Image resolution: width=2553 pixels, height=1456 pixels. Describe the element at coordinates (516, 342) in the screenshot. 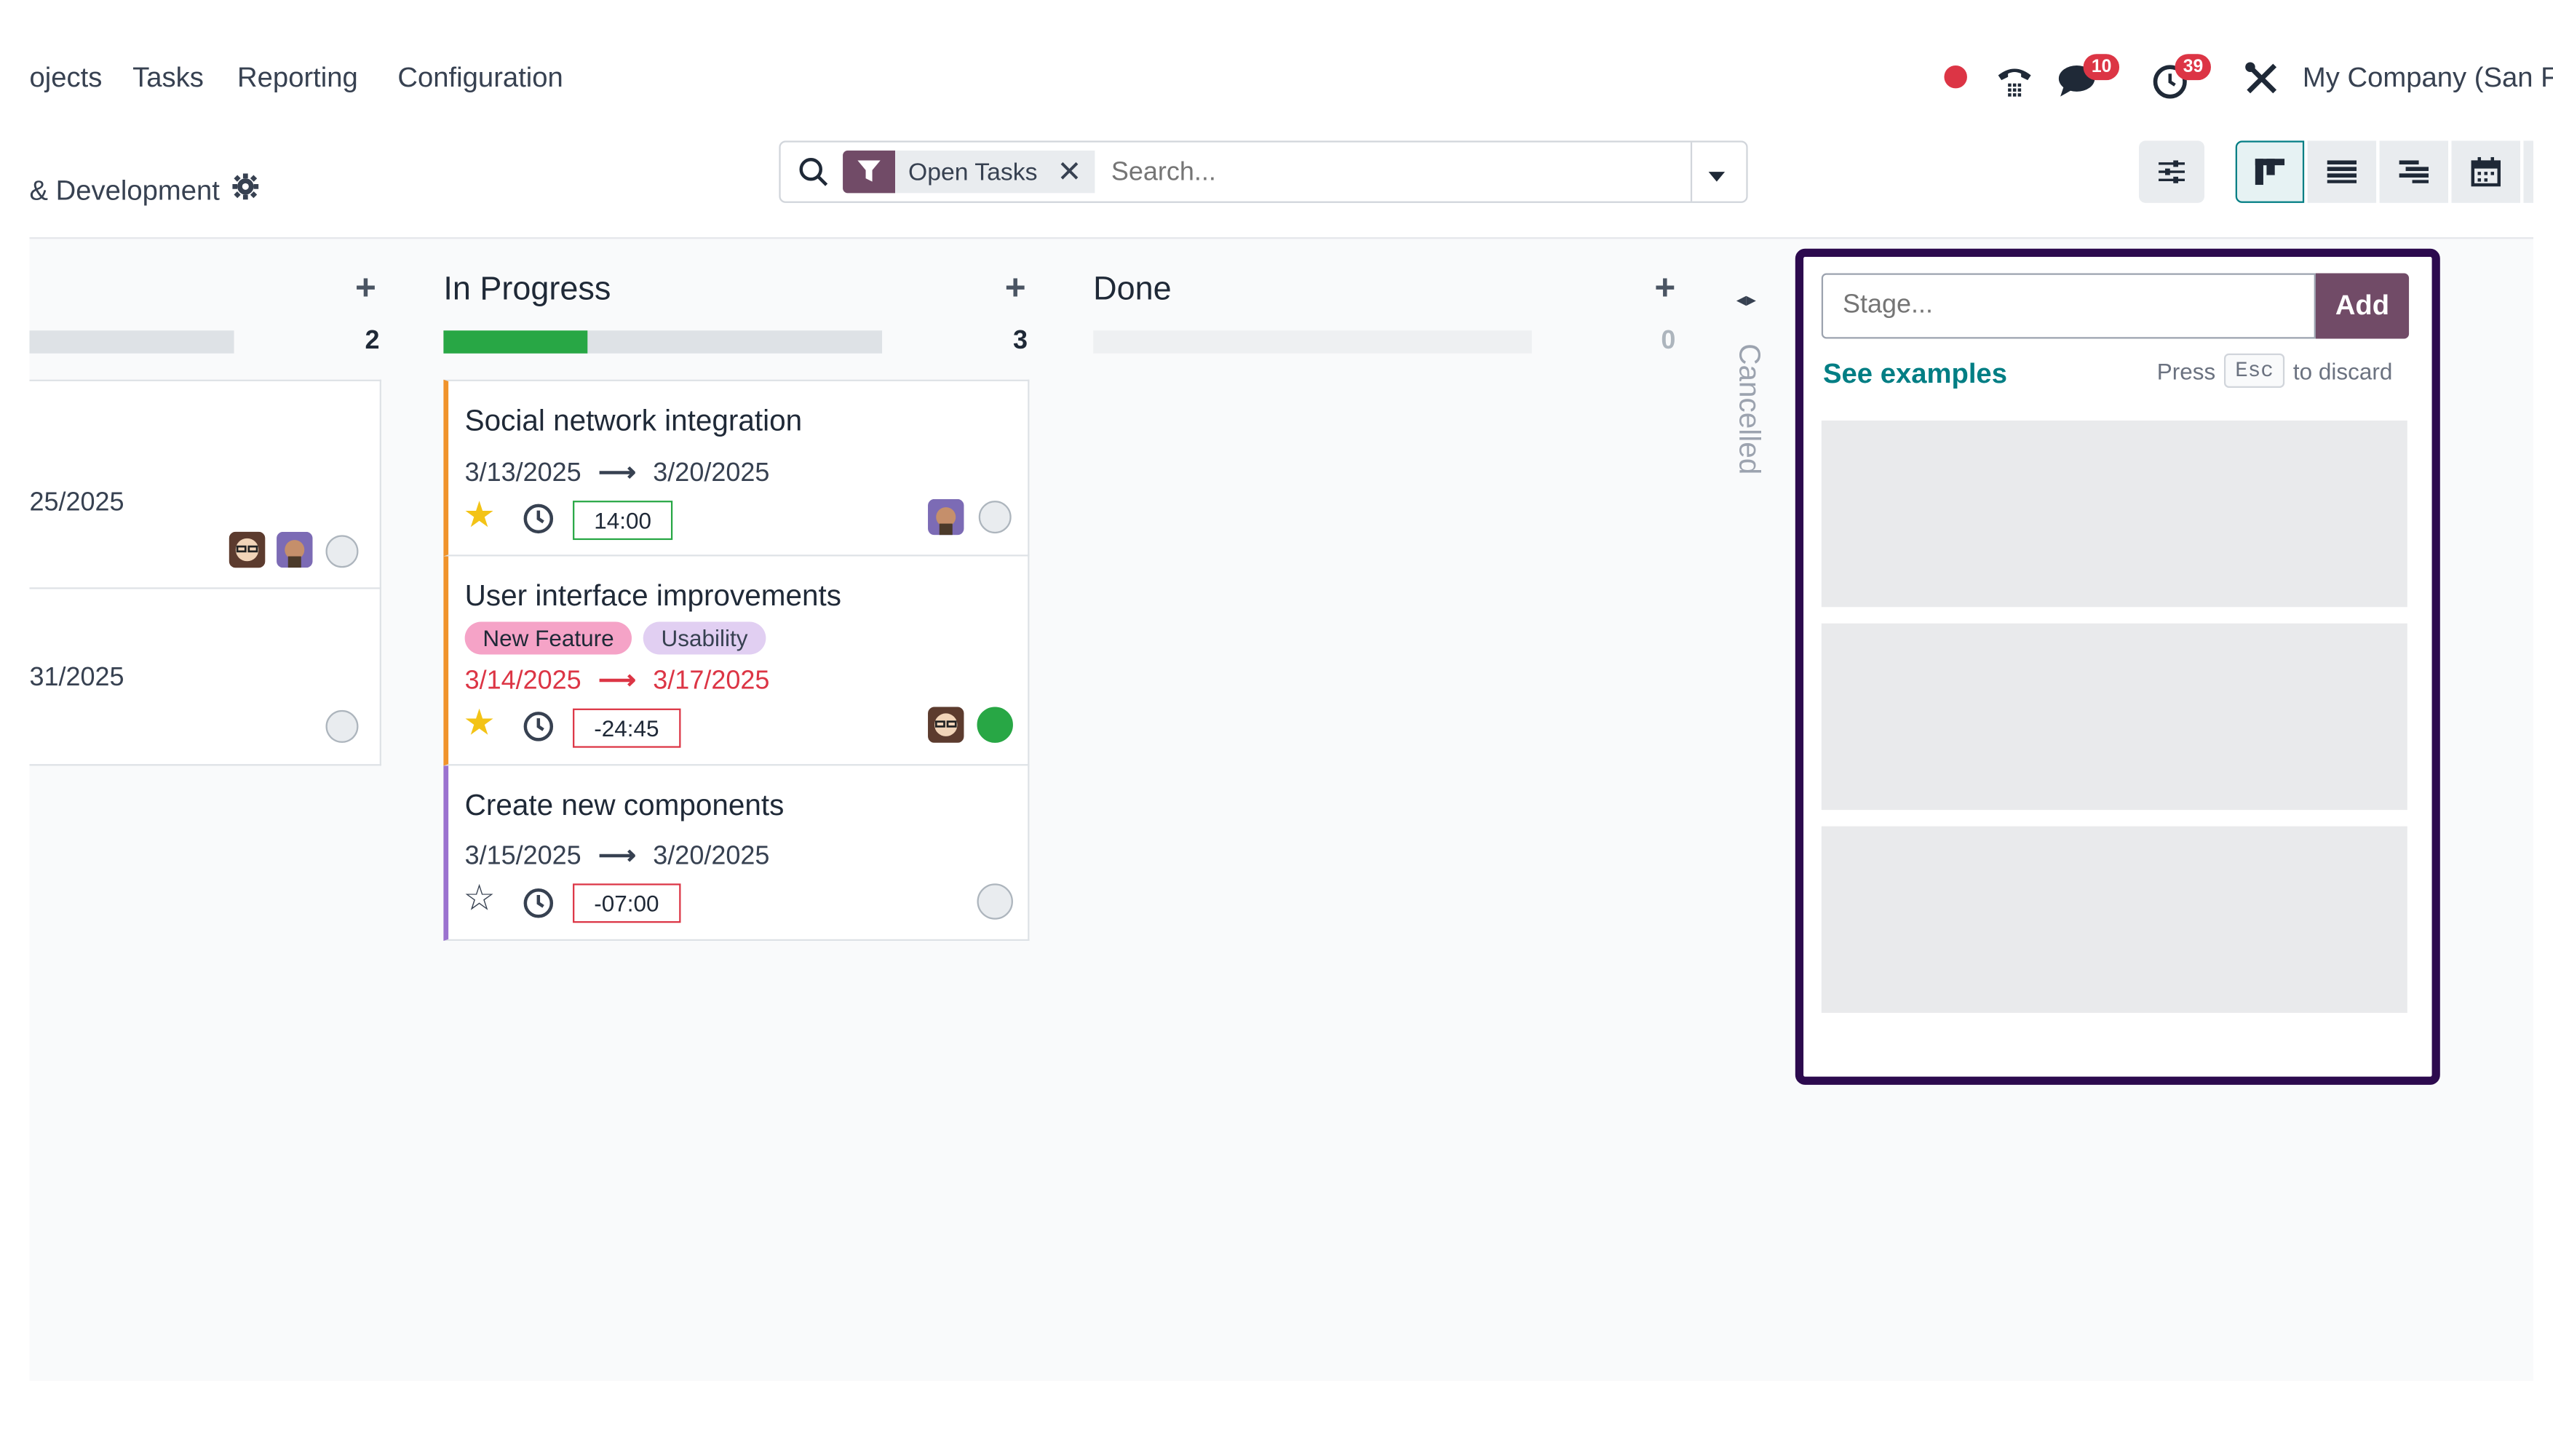

I see `progress-fill` at that location.